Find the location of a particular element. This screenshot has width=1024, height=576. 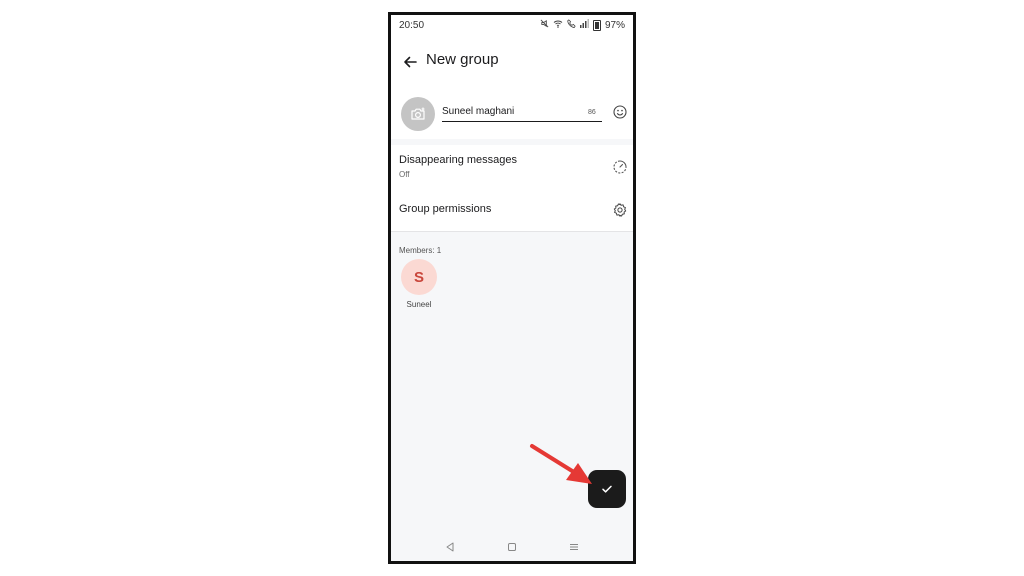

signal-icon is located at coordinates (584, 25).